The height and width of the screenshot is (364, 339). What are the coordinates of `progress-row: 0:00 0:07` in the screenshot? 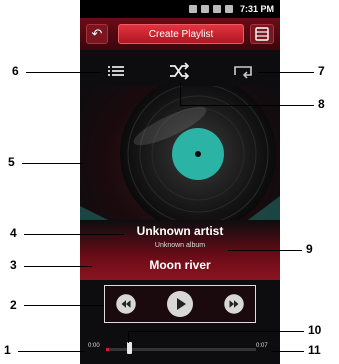 It's located at (180, 349).